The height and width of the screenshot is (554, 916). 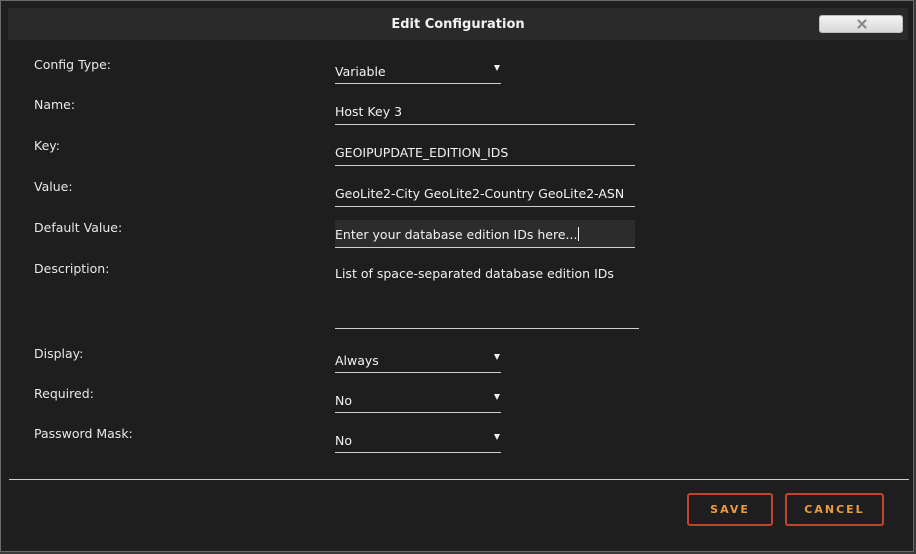 I want to click on close-icon, so click(x=862, y=24).